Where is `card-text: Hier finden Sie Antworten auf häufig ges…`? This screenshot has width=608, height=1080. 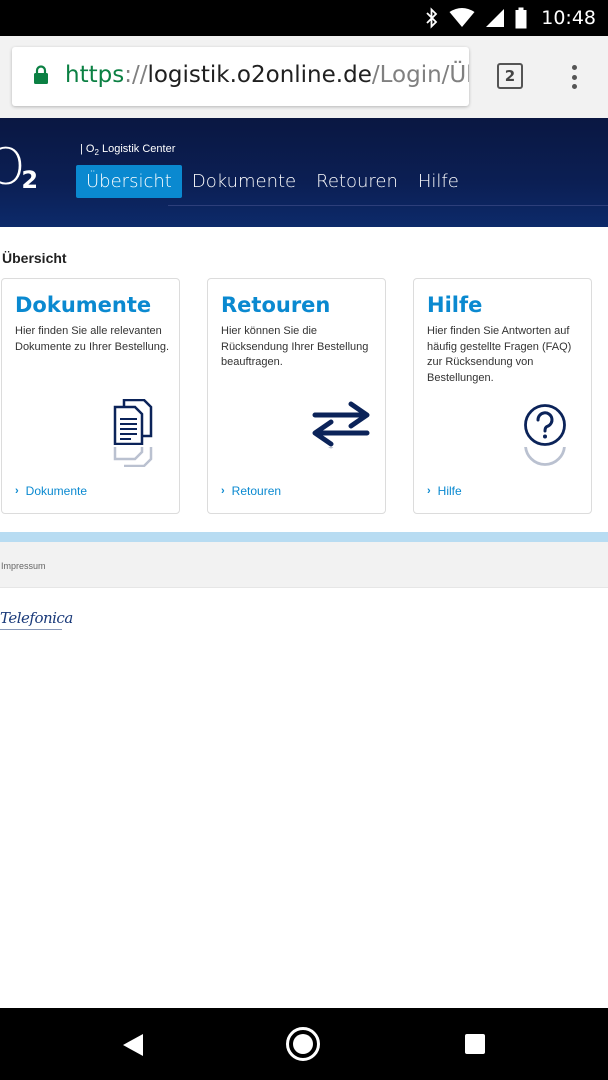
card-text: Hier finden Sie Antworten auf häufig ges… is located at coordinates (499, 354).